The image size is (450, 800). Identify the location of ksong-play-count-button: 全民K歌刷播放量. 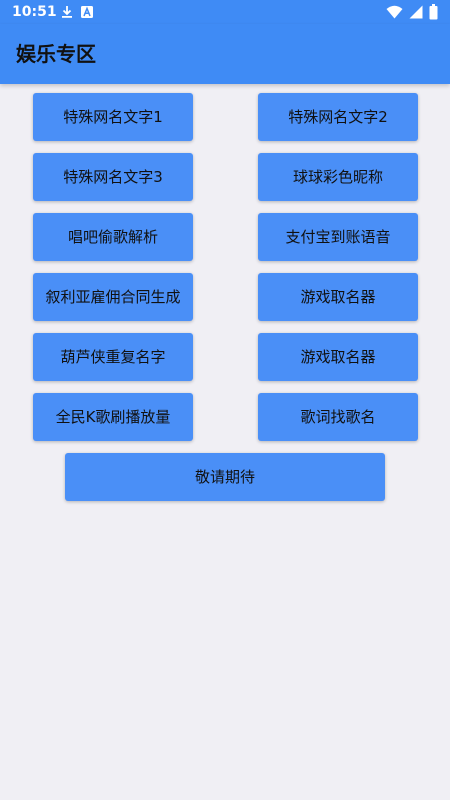
(113, 417).